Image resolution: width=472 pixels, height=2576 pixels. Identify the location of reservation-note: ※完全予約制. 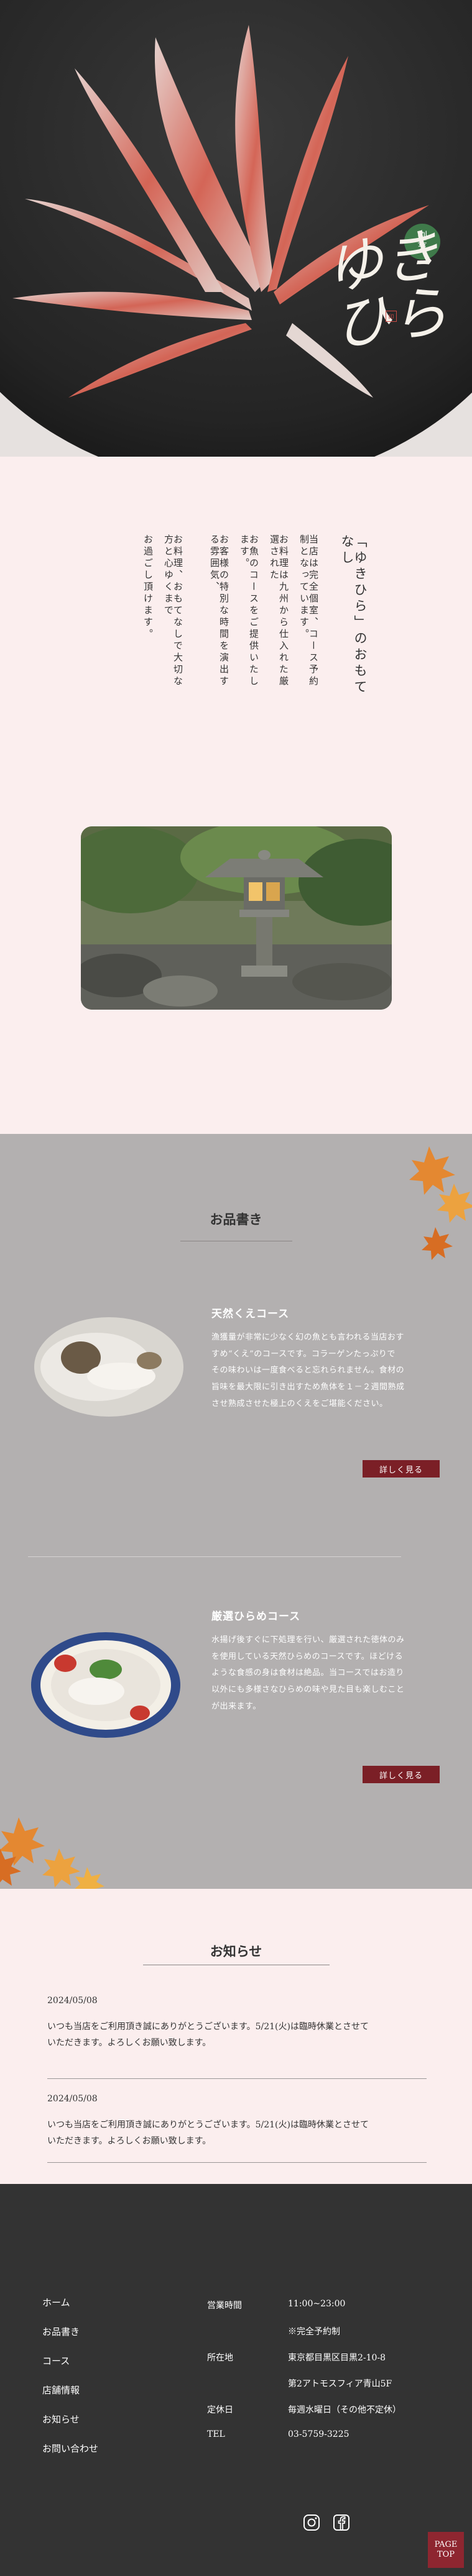
(314, 2332).